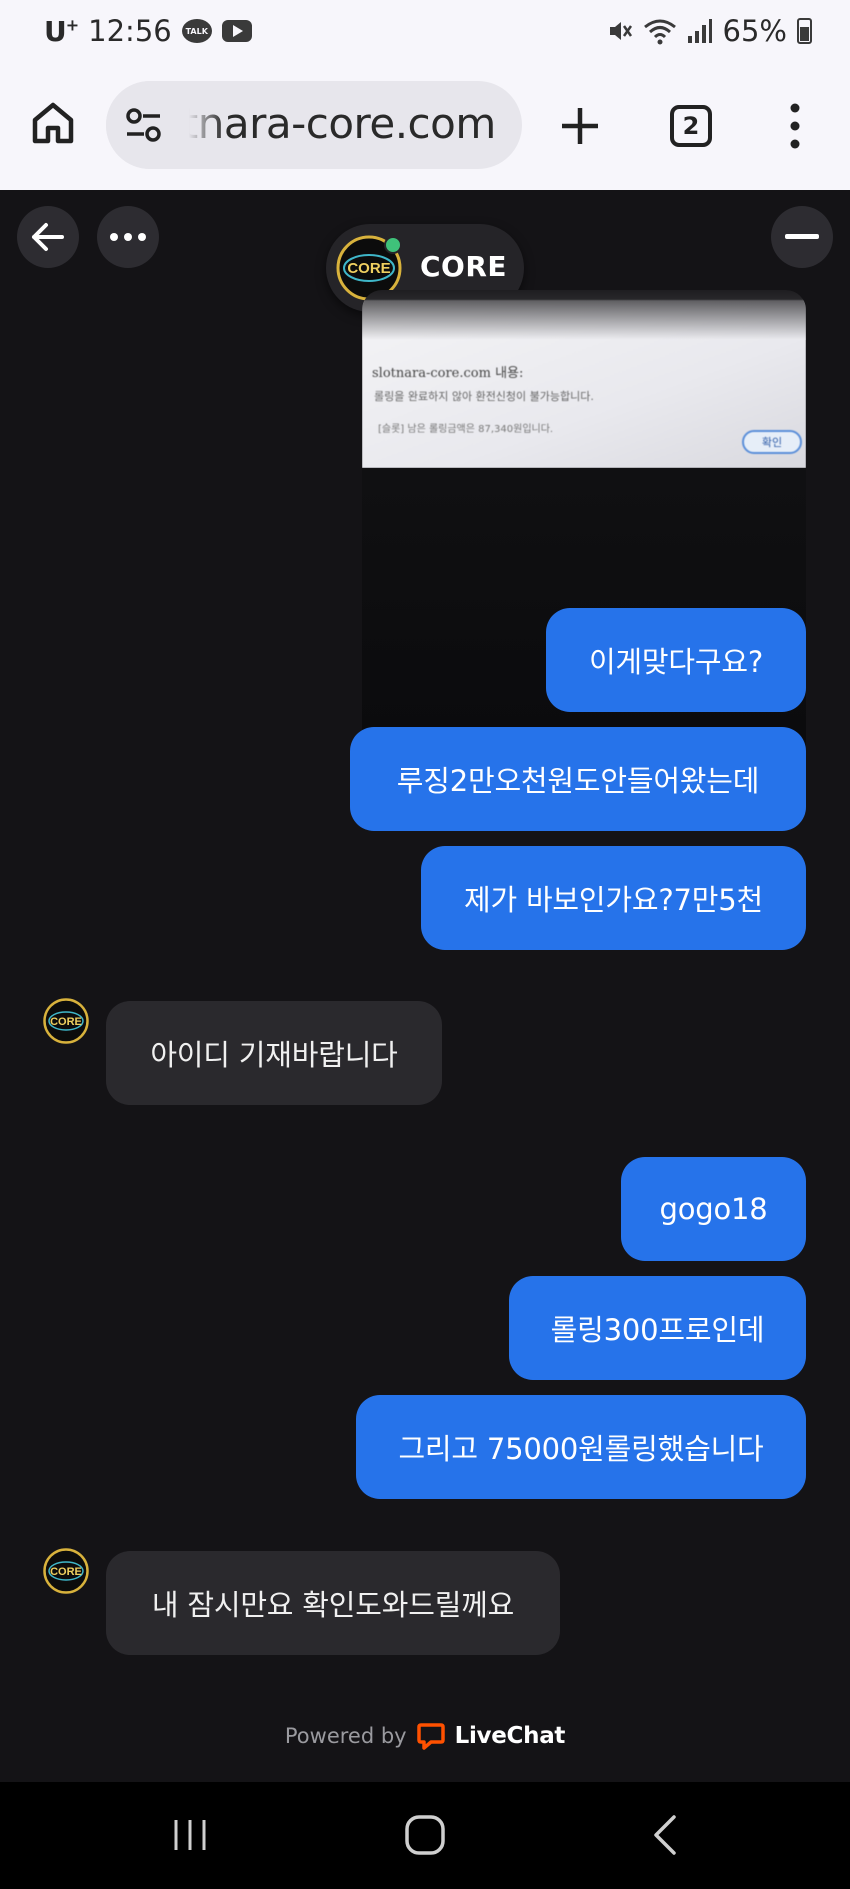  What do you see at coordinates (580, 126) in the screenshot?
I see `new-tab-icon` at bounding box center [580, 126].